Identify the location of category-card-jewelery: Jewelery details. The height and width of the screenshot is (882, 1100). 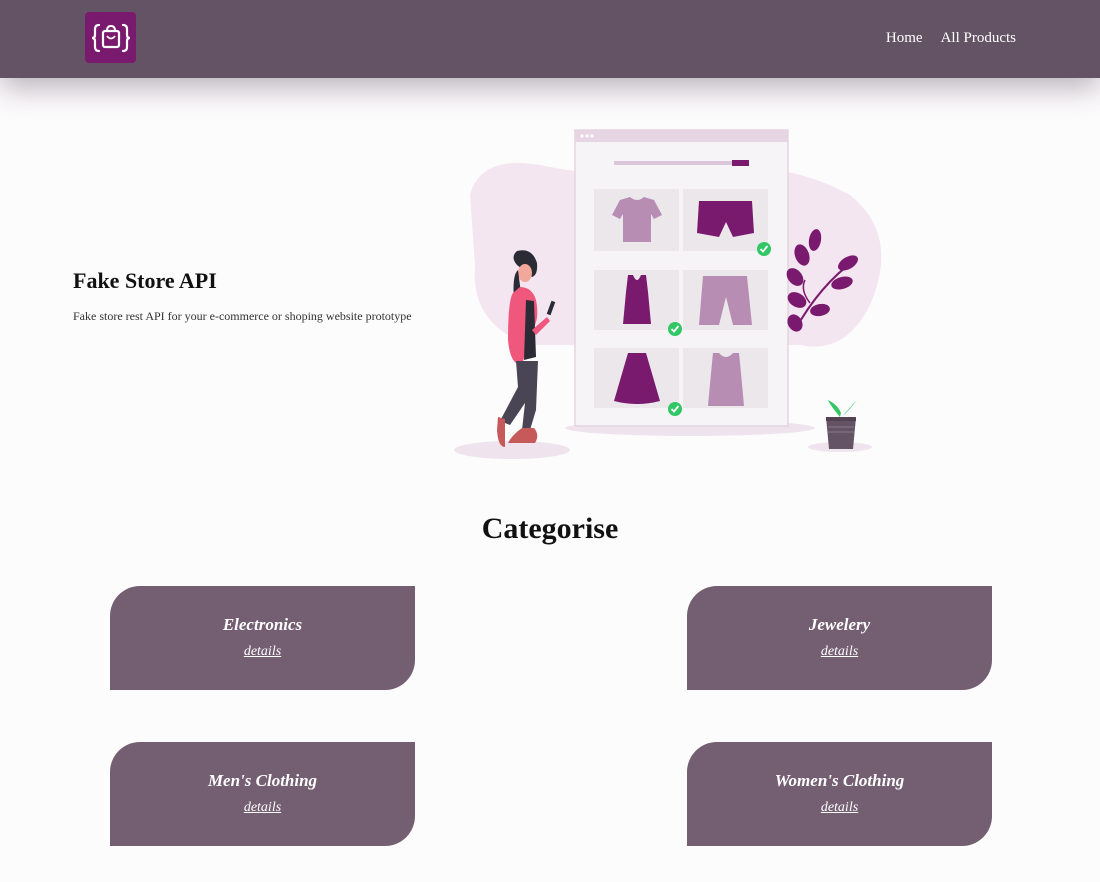
(839, 638).